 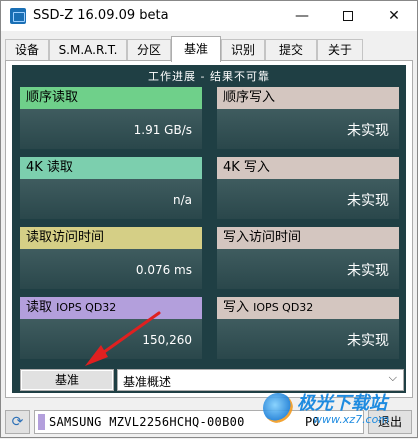 What do you see at coordinates (111, 168) in the screenshot?
I see `tile-label: 4K 读取` at bounding box center [111, 168].